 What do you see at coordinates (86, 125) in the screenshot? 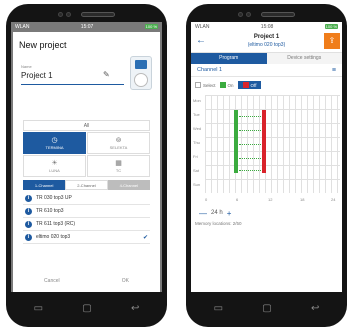
I see `filter-all-tab: All` at bounding box center [86, 125].